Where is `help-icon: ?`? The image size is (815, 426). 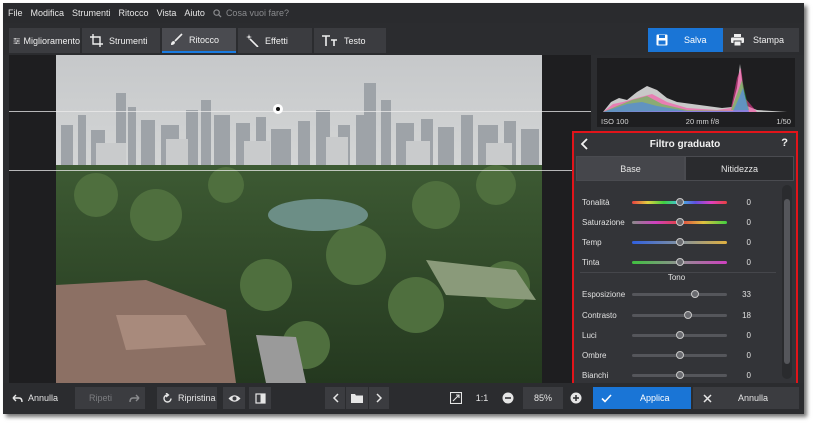 help-icon: ? is located at coordinates (784, 143).